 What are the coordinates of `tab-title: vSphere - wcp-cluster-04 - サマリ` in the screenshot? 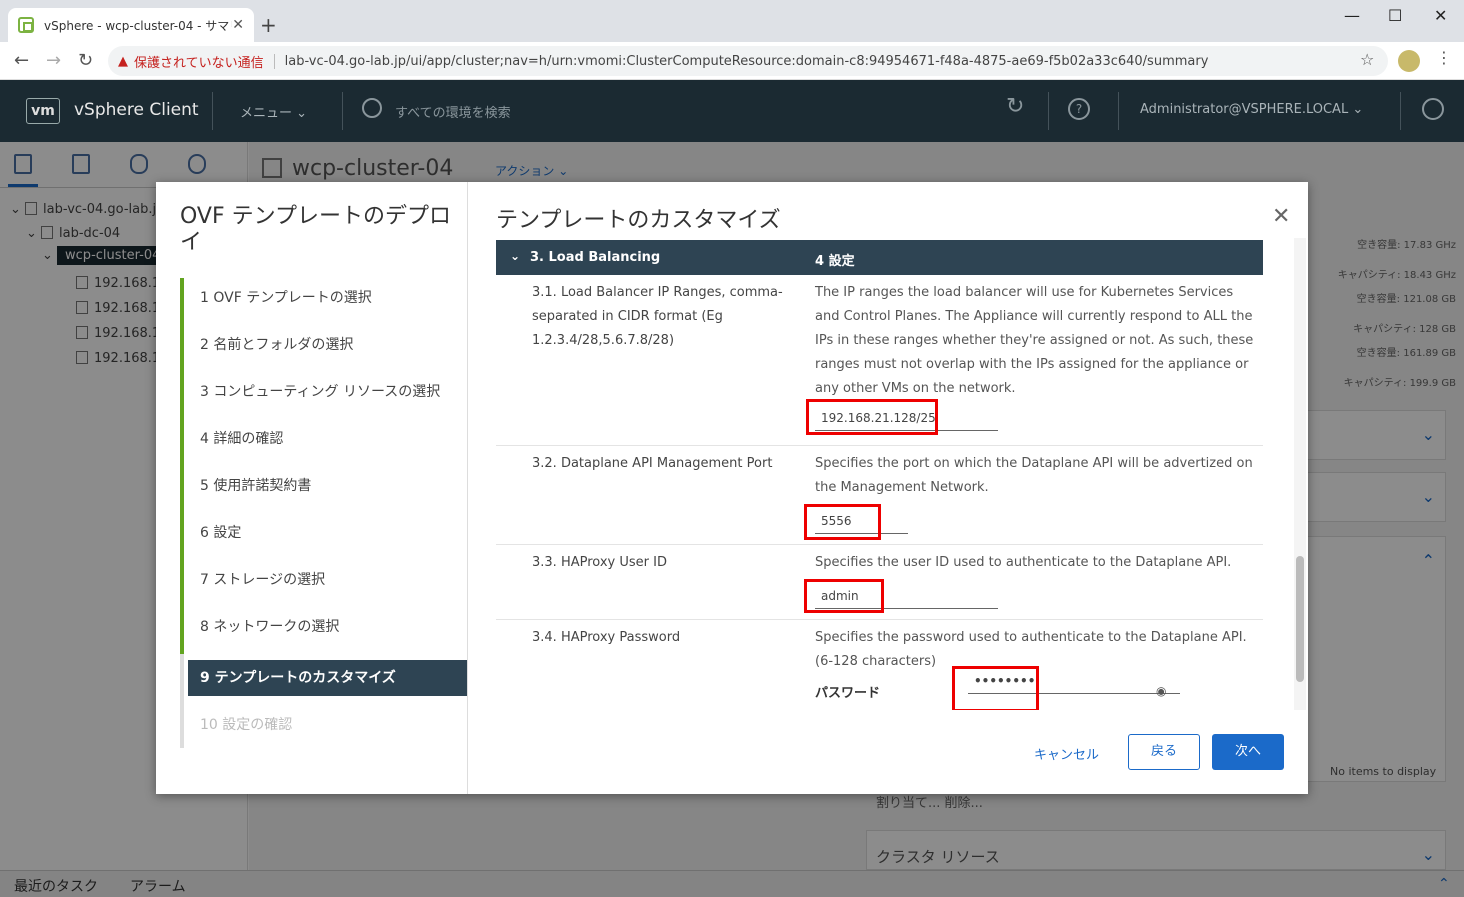 It's located at (138, 25).